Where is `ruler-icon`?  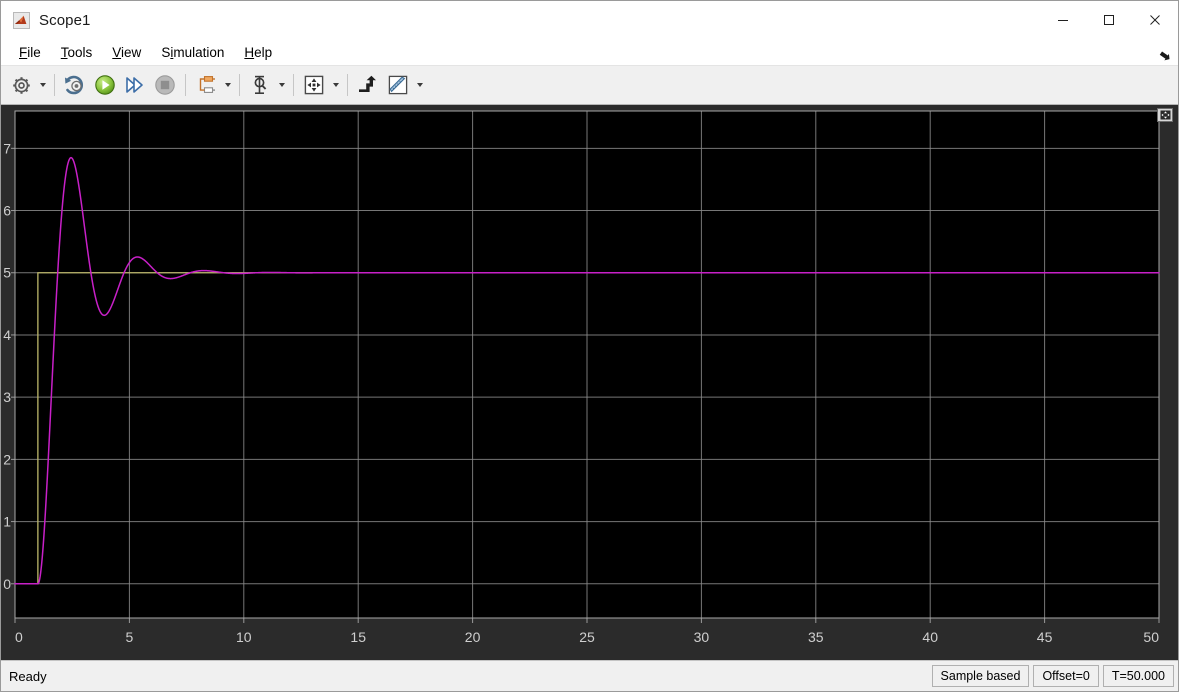 ruler-icon is located at coordinates (398, 85).